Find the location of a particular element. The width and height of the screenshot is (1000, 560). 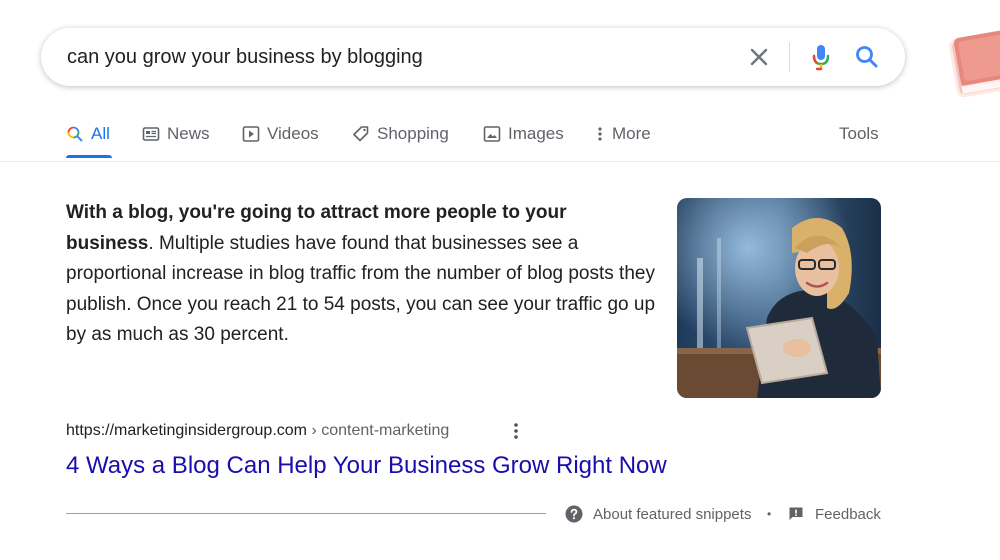

result-url: https://marketinginsidergroup.com is located at coordinates (186, 430).